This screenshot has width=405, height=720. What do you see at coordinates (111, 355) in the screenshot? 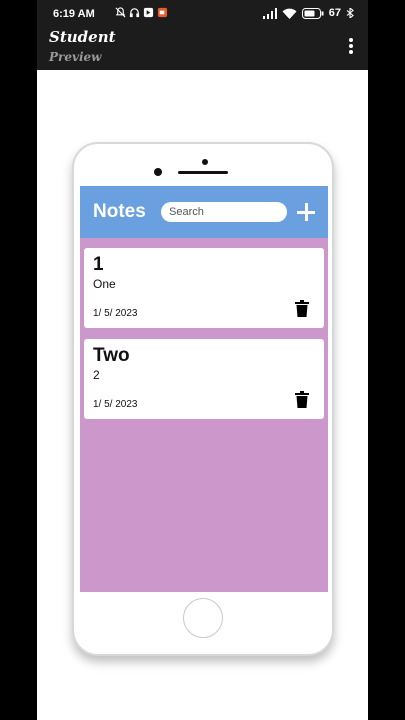
I see `note-title: Two` at bounding box center [111, 355].